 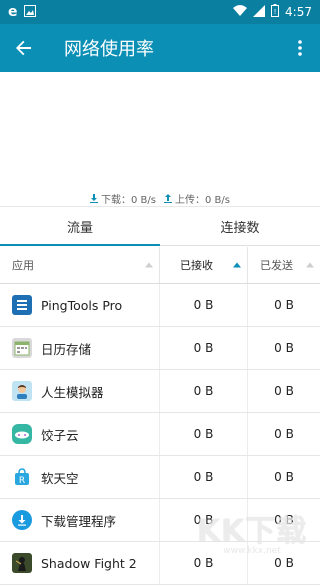 I want to click on app-cell: 饺子云, so click(x=80, y=434).